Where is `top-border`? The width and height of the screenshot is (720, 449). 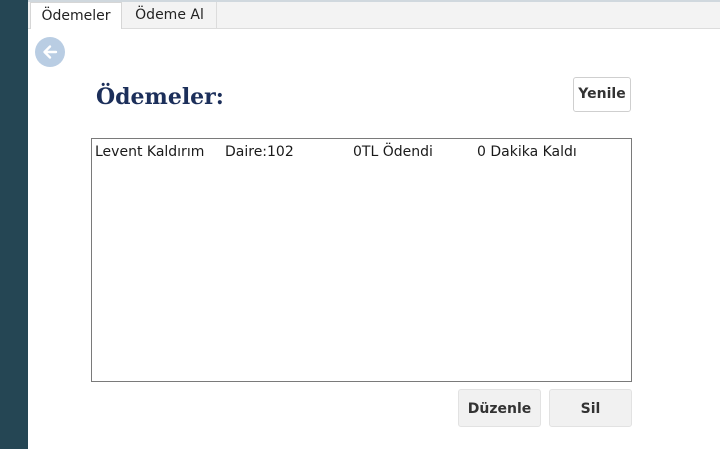
top-border is located at coordinates (374, 1).